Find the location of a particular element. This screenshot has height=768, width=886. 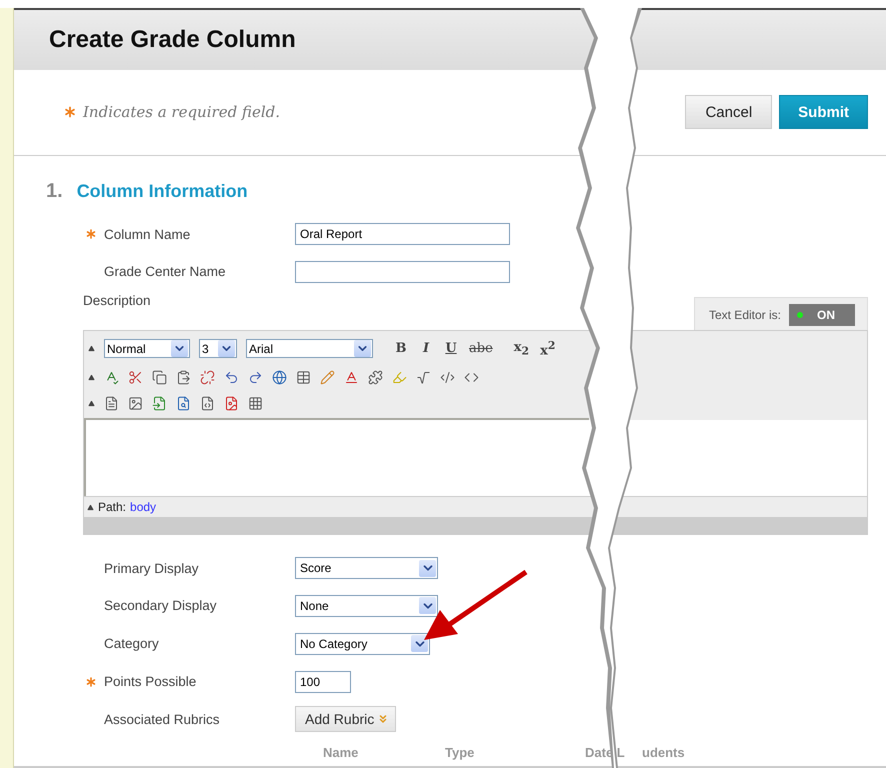

add-rubric-button: Add Rubric is located at coordinates (345, 719).